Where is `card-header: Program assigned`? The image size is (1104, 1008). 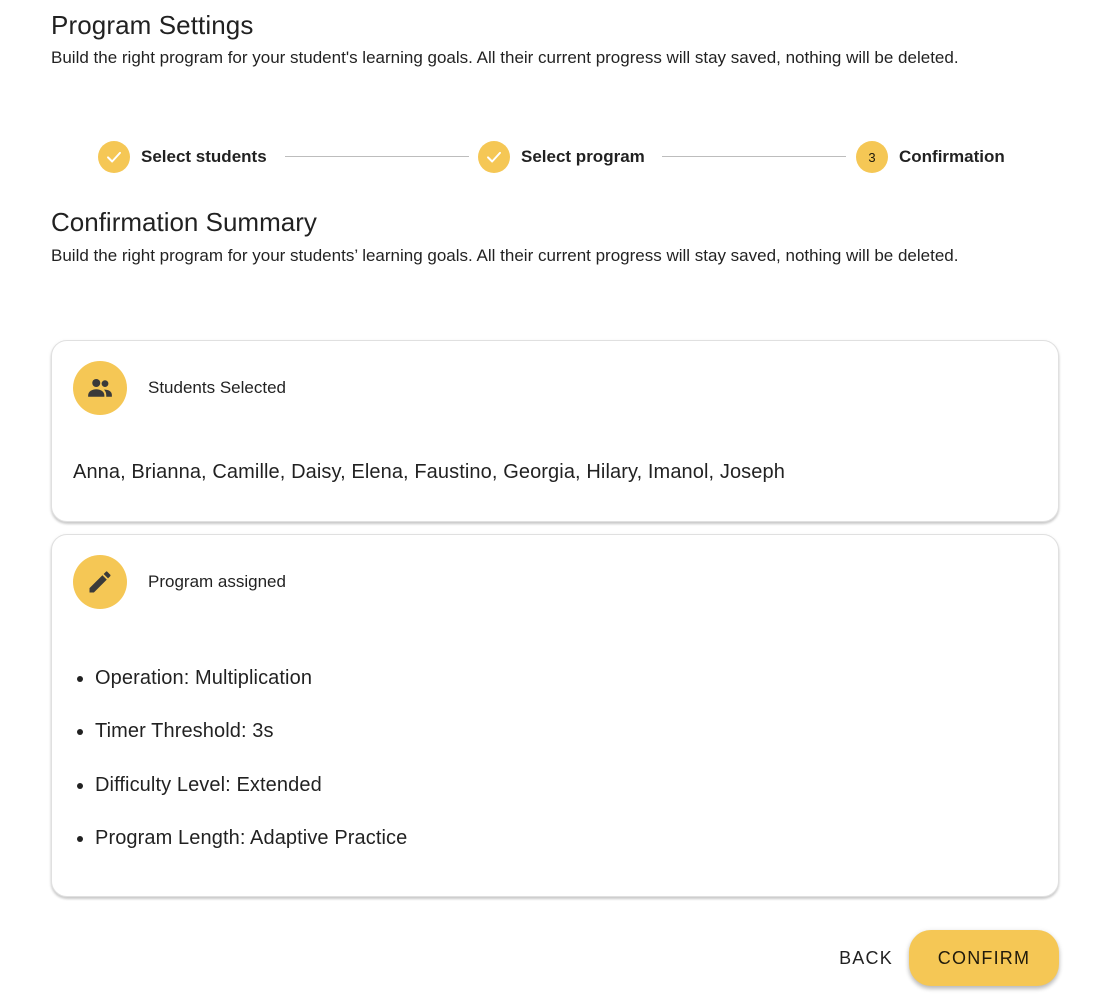 card-header: Program assigned is located at coordinates (179, 582).